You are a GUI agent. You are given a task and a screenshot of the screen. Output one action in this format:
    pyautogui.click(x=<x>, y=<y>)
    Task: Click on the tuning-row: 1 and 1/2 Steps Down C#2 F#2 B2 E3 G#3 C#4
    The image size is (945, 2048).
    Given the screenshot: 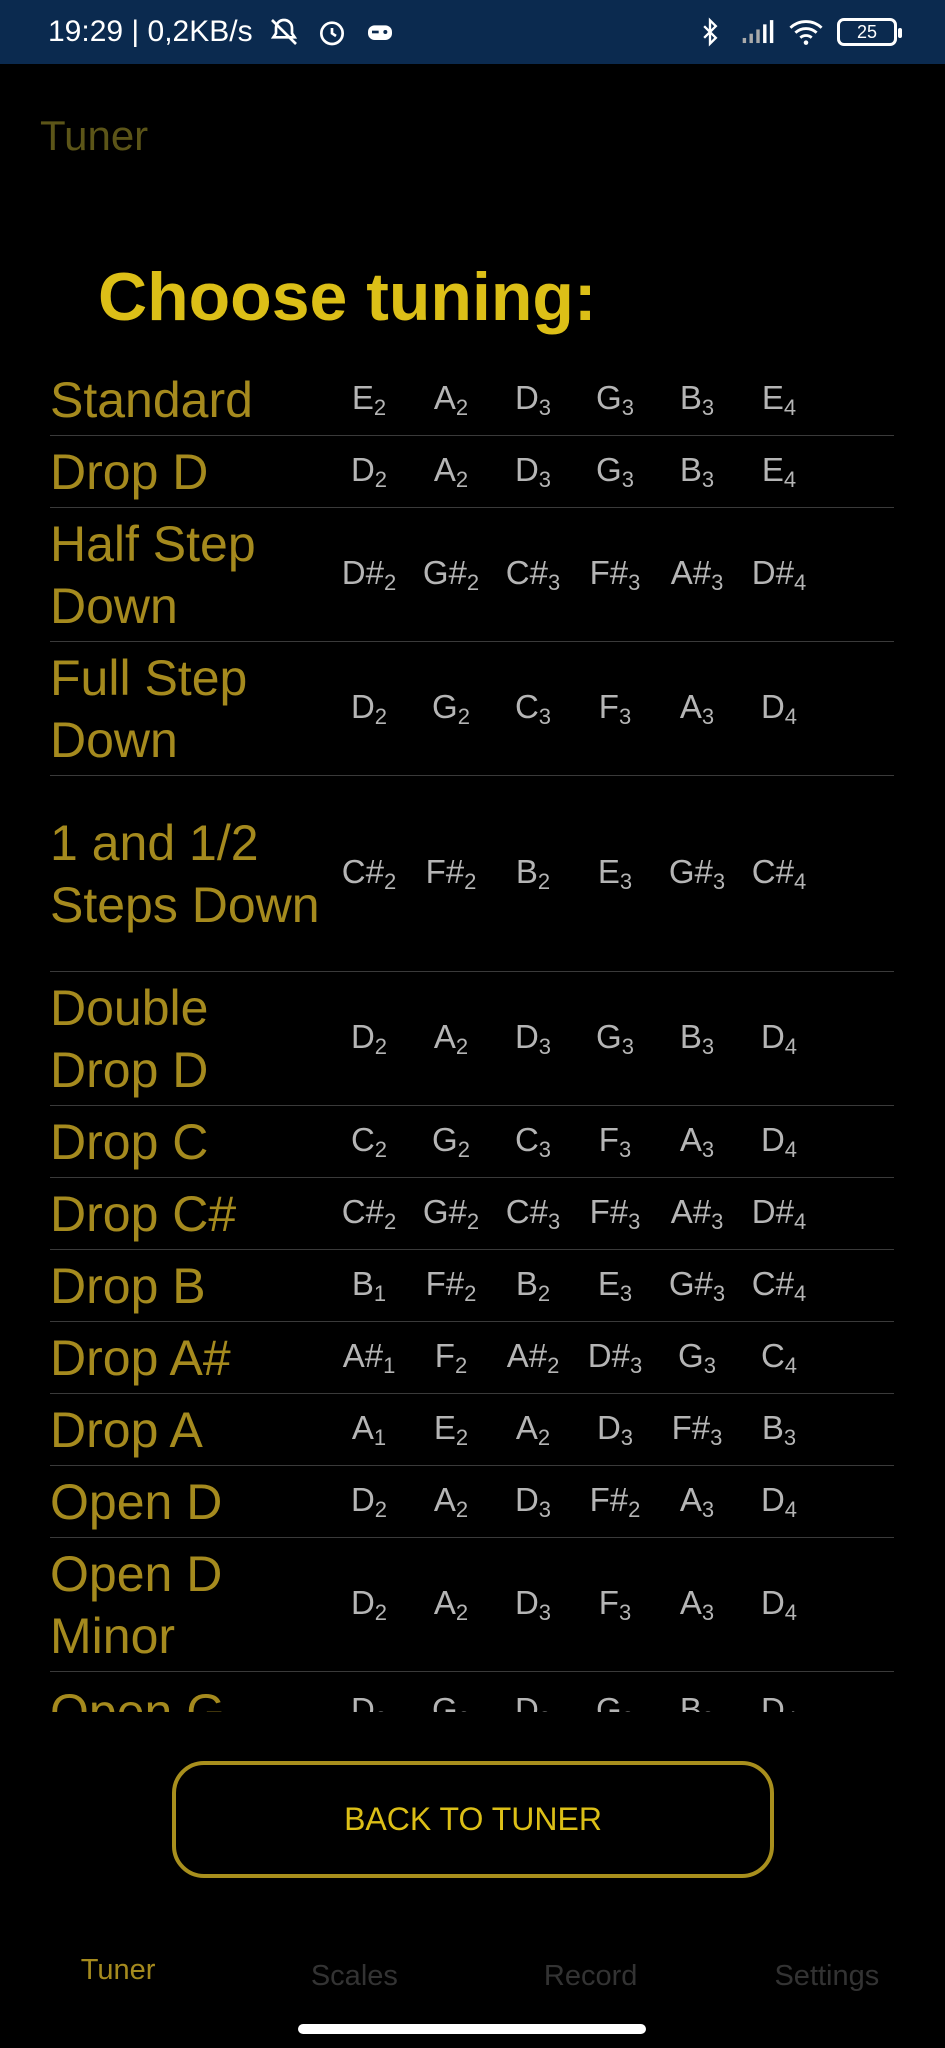 What is the action you would take?
    pyautogui.click(x=472, y=874)
    